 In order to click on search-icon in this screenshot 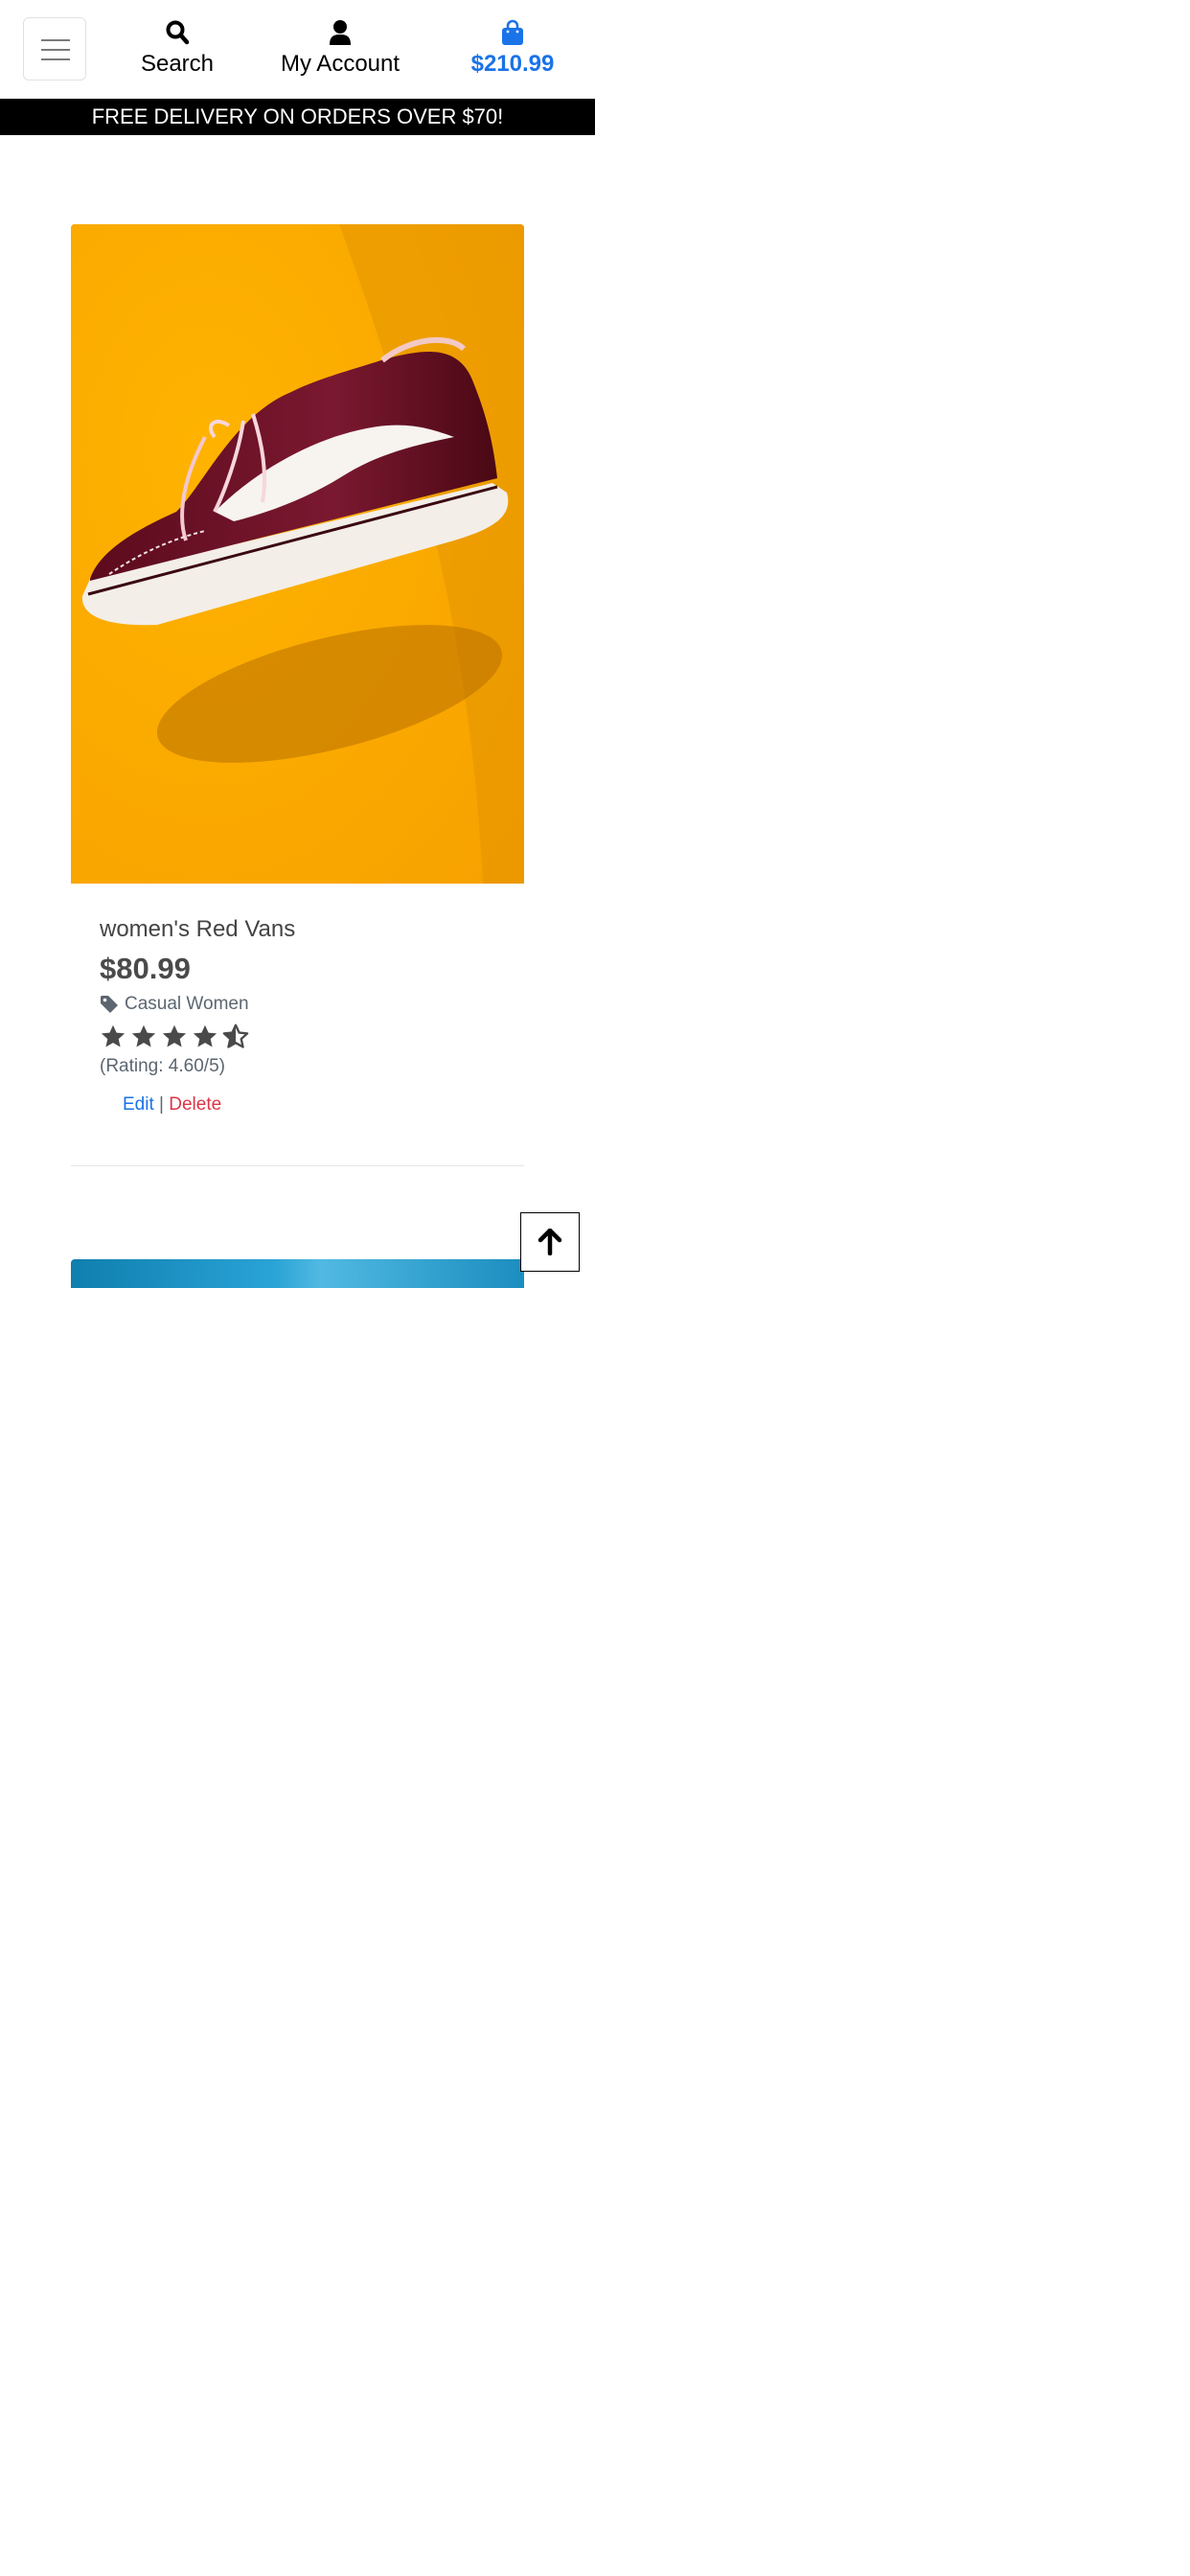, I will do `click(178, 32)`.